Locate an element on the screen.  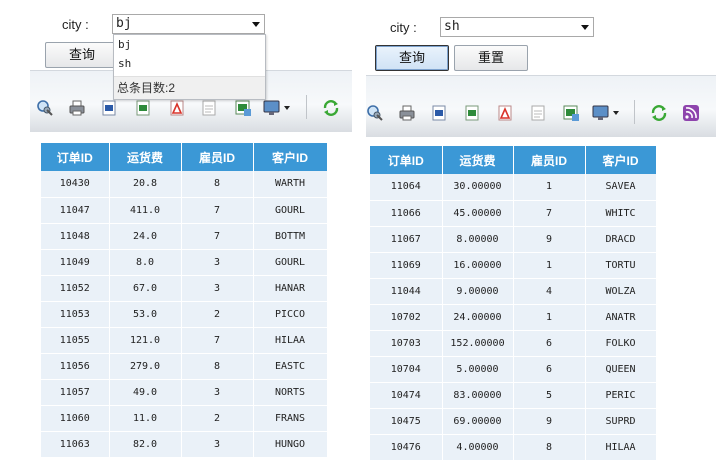
cell-freight: 121.0 is located at coordinates (145, 340).